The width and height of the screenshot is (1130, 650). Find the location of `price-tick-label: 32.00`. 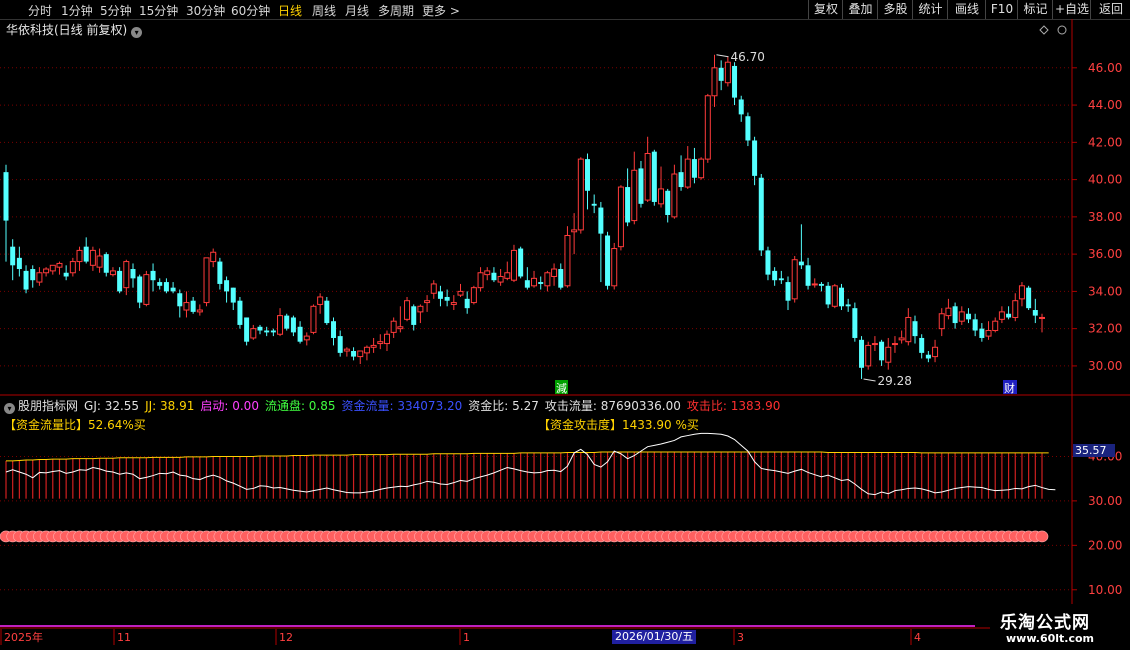

price-tick-label: 32.00 is located at coordinates (1105, 329).